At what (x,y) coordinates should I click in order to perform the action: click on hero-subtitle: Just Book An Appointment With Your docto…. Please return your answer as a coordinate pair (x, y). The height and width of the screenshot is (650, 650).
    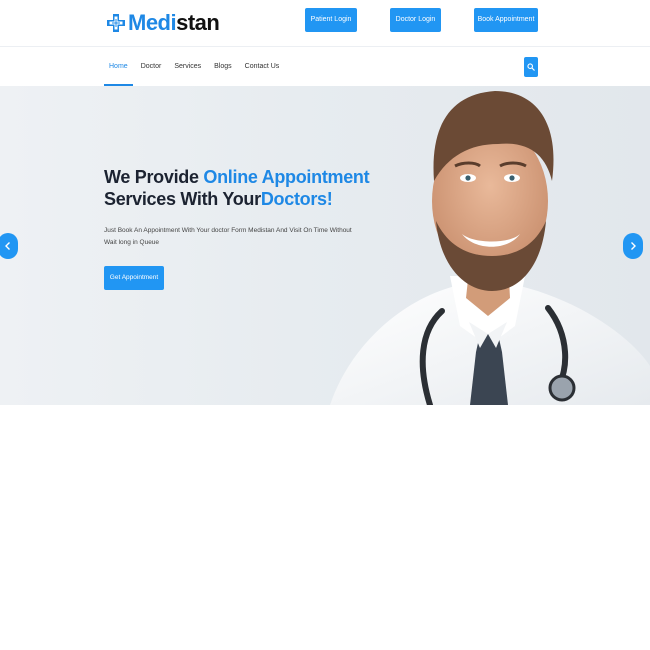
    Looking at the image, I should click on (228, 236).